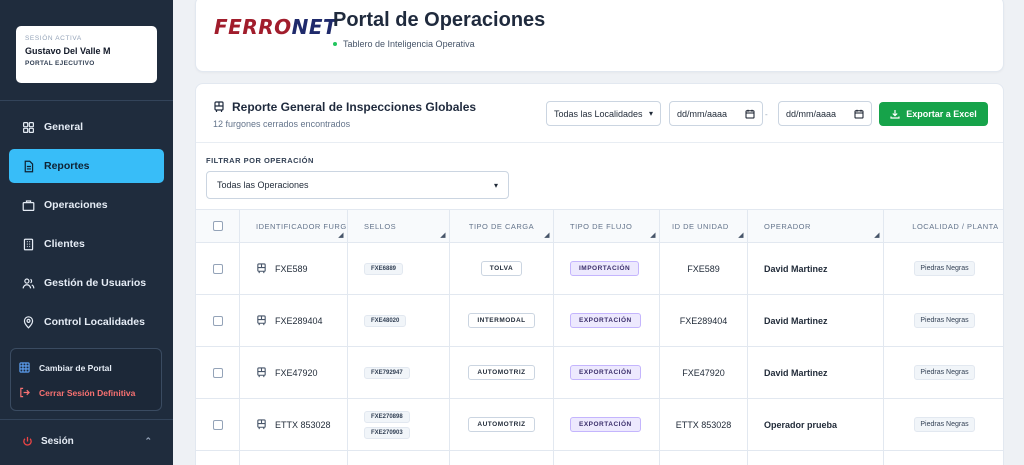 Image resolution: width=1024 pixels, height=465 pixels. What do you see at coordinates (704, 226) in the screenshot?
I see `column-header-unit: ID DE UNIDAD ◢` at bounding box center [704, 226].